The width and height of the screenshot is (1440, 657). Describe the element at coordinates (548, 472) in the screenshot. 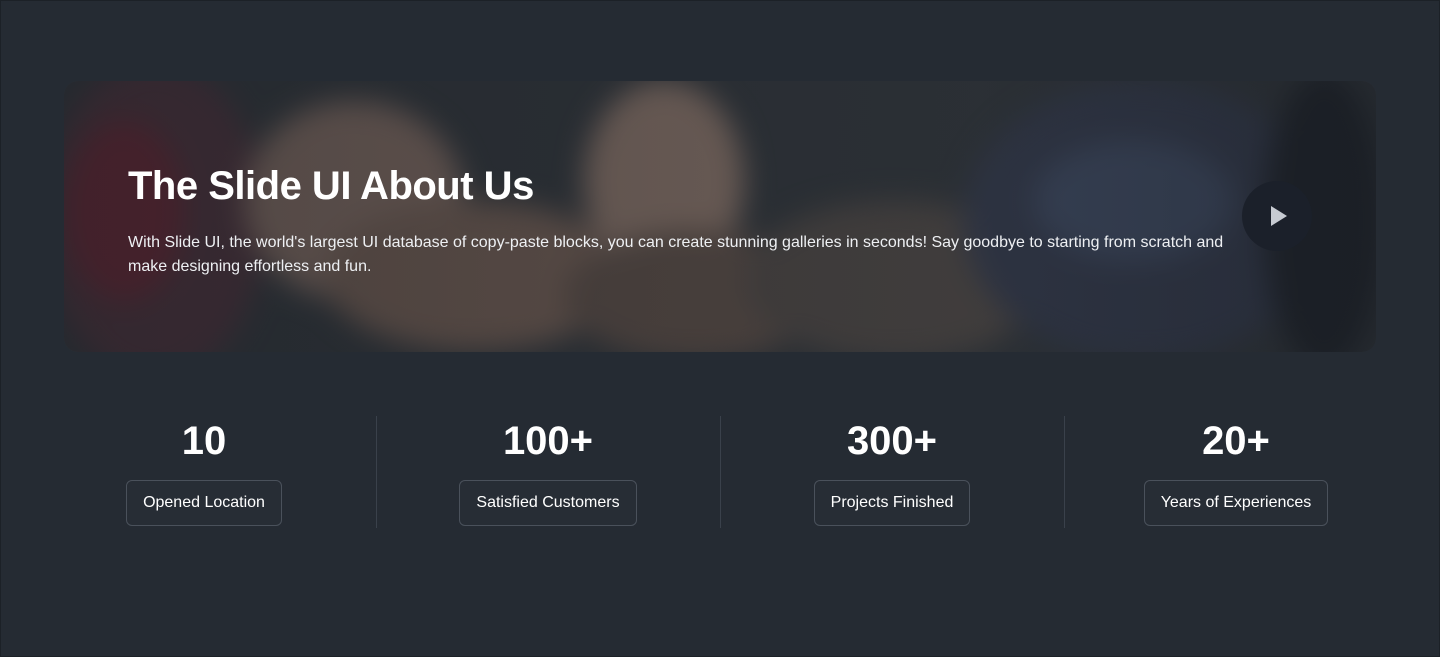

I see `stat-satisfied-customers: 100+ Satisfied Customers` at that location.